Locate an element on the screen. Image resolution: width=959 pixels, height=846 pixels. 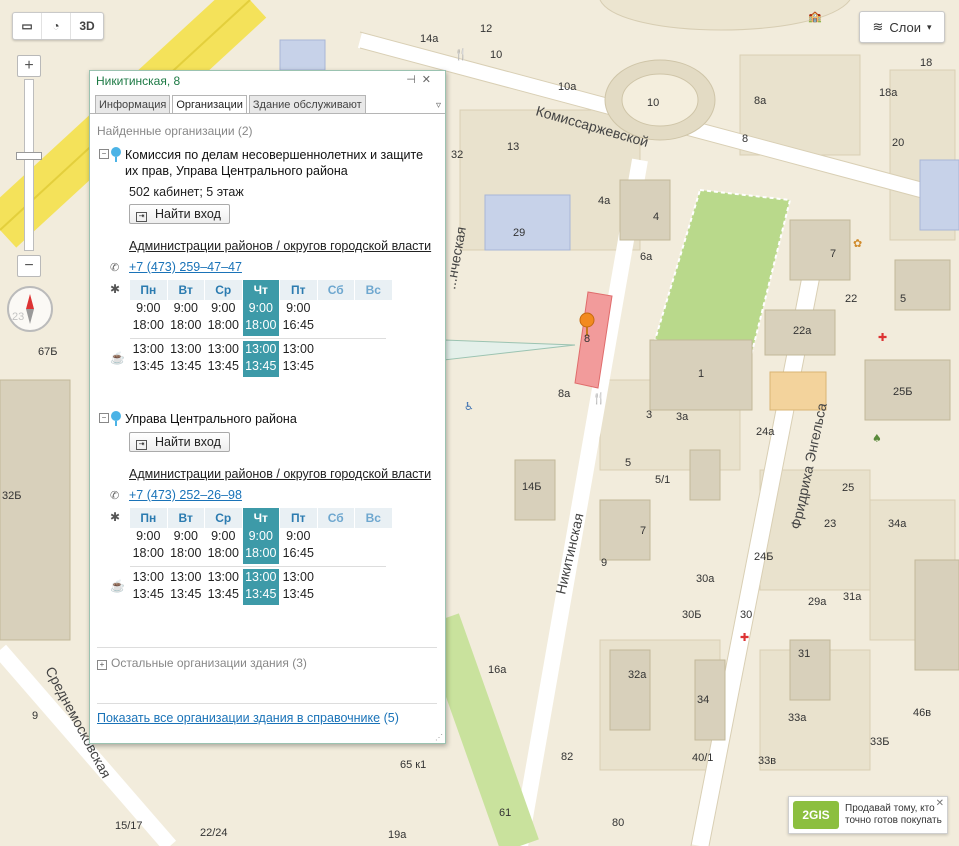
tabs-scroll-icon: ▿ is located at coordinates (438, 105).